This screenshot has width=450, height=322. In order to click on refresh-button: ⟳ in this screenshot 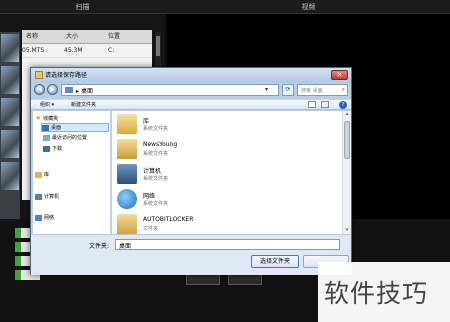, I will do `click(288, 90)`.